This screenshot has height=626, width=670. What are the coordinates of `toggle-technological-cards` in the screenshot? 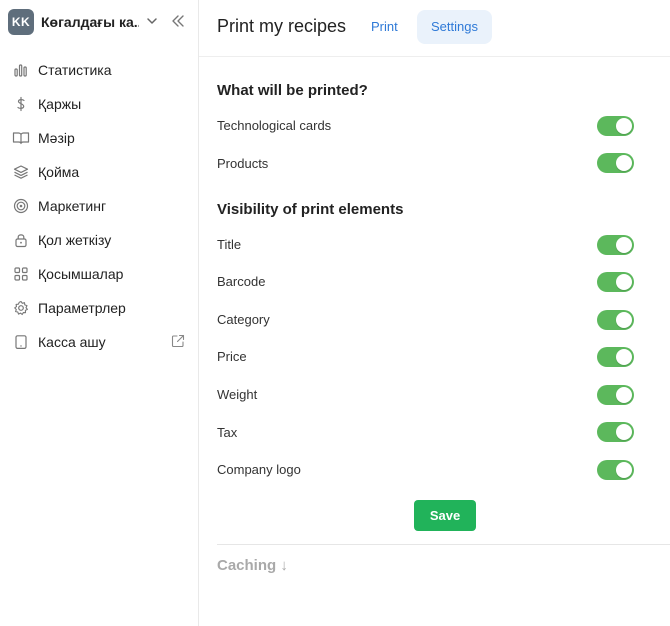 It's located at (615, 126).